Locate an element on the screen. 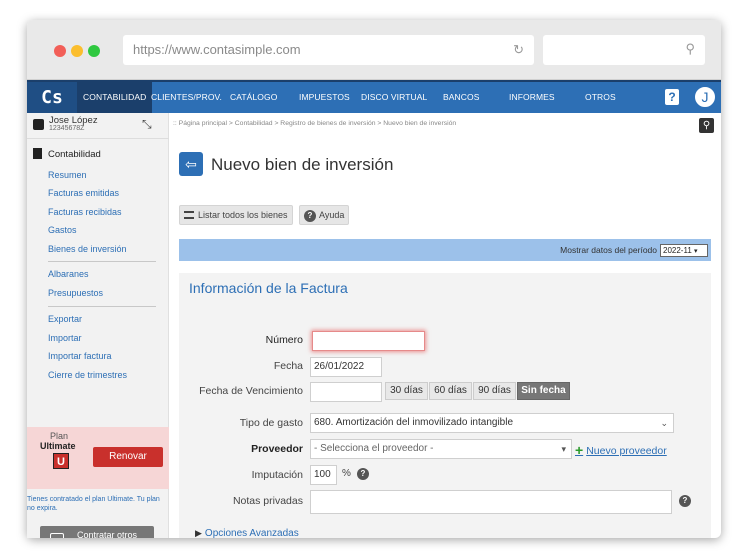  chevron-down-icon: ▾ is located at coordinates (696, 251).